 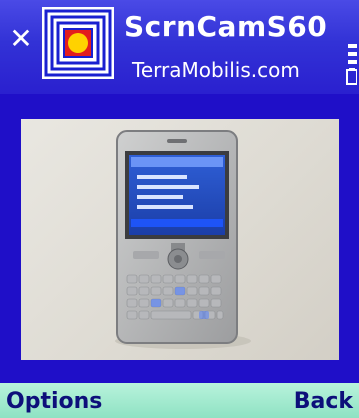 What do you see at coordinates (21, 39) in the screenshot?
I see `close-icon: ✕` at bounding box center [21, 39].